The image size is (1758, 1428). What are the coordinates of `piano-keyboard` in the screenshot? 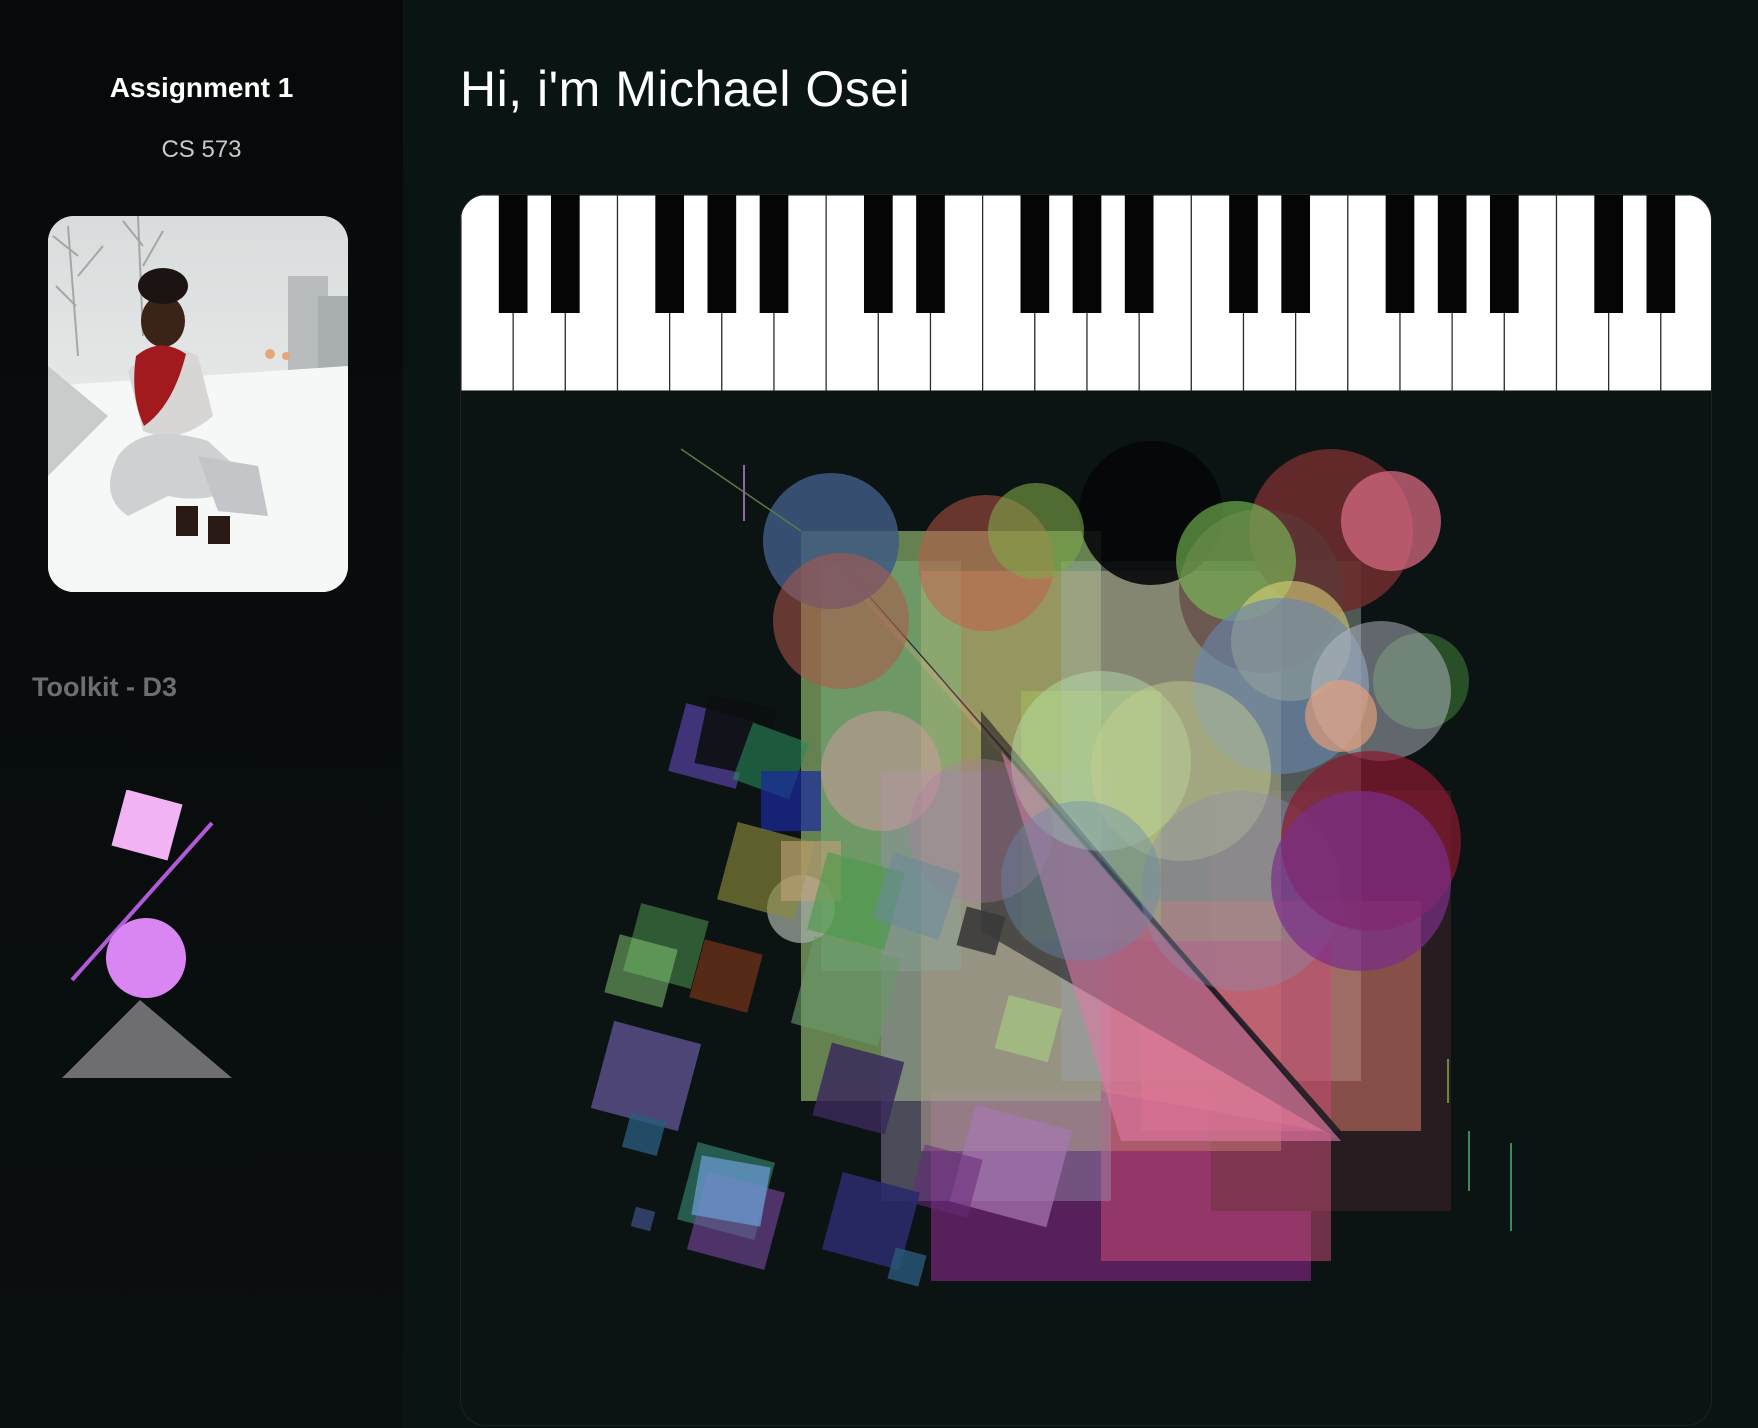 It's located at (1086, 293).